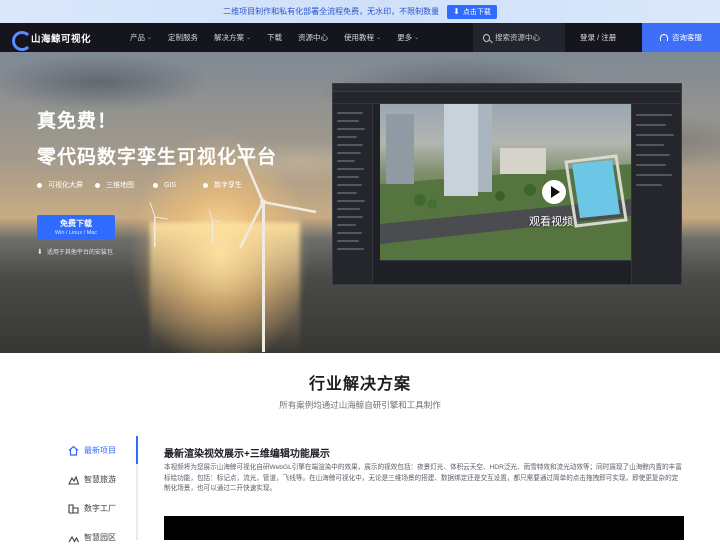 Image resolution: width=720 pixels, height=552 pixels. What do you see at coordinates (183, 37) in the screenshot?
I see `menu-item-custom-service: 定制服务` at bounding box center [183, 37].